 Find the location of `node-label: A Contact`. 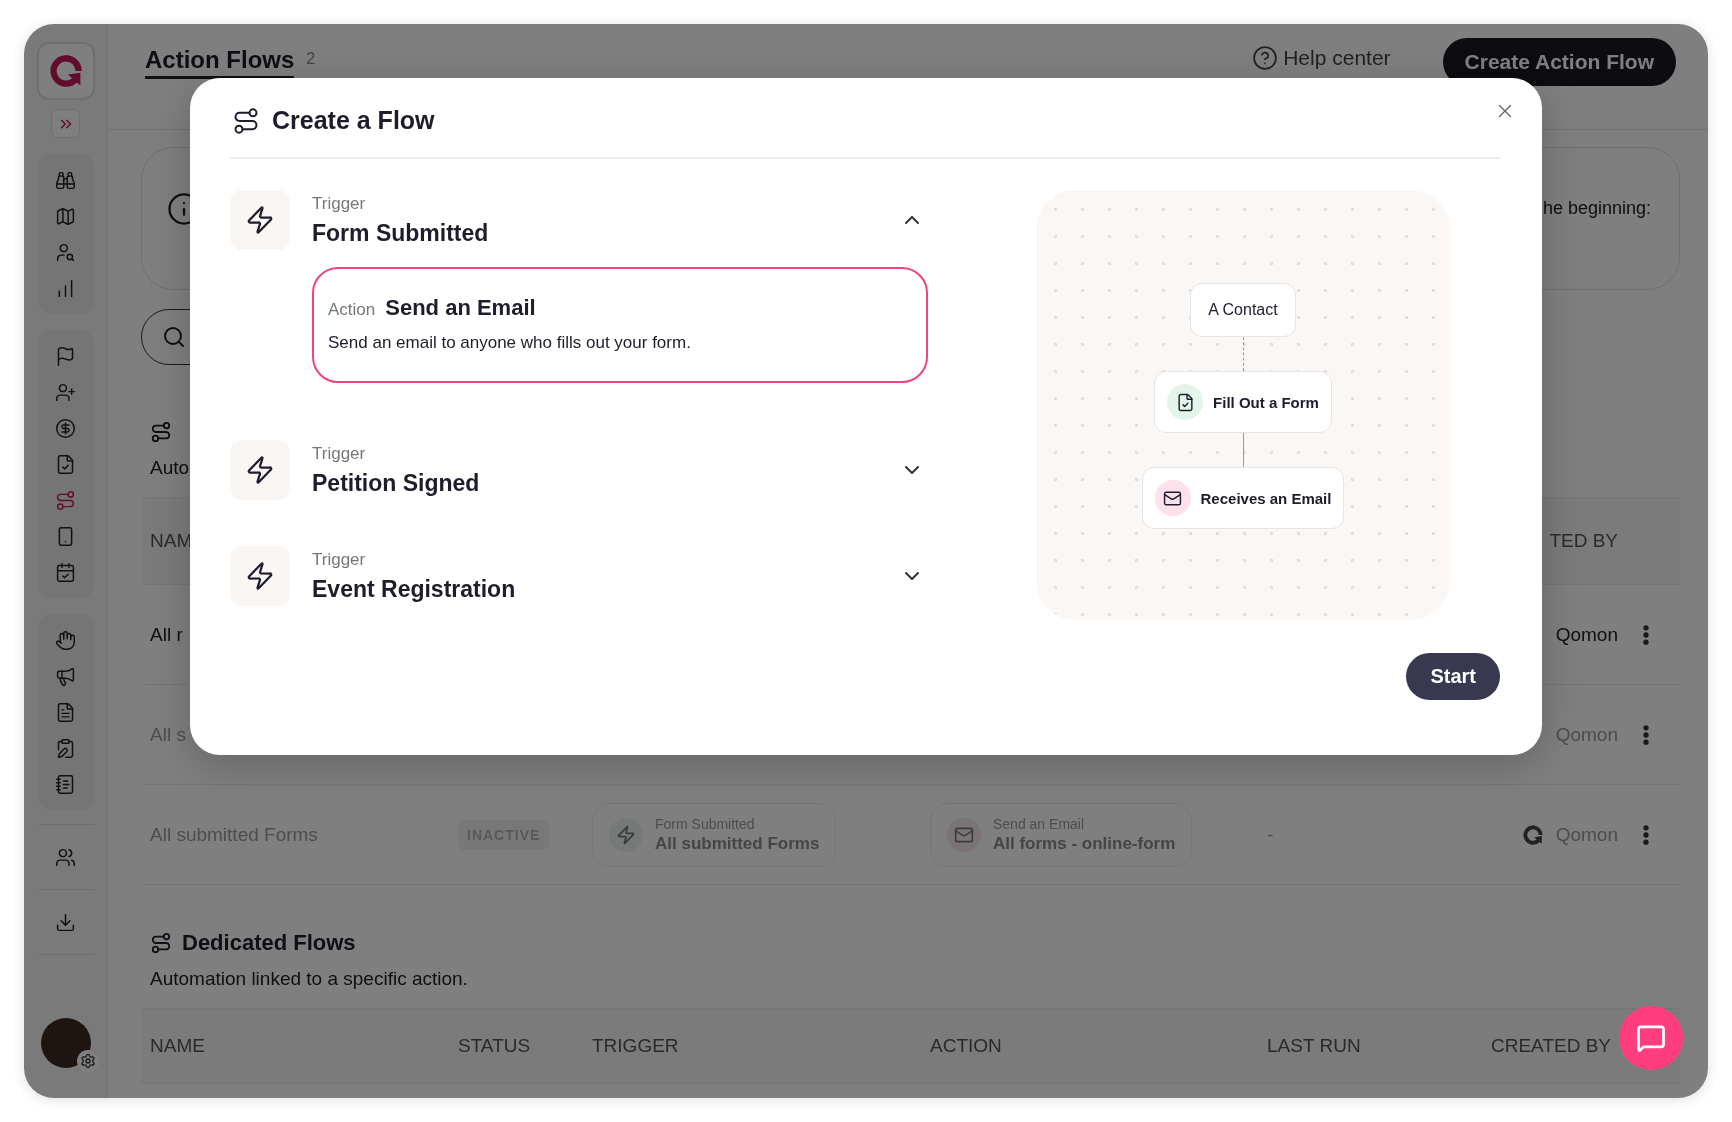

node-label: A Contact is located at coordinates (1243, 310).